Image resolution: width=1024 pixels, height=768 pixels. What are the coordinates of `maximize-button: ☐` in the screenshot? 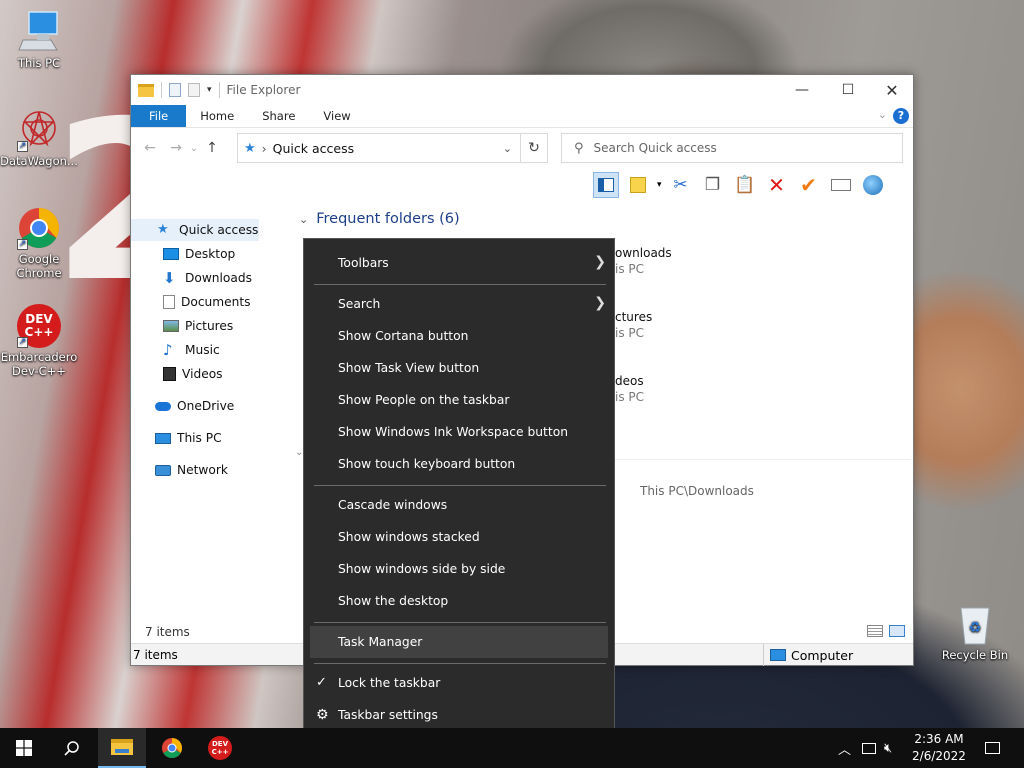 It's located at (848, 90).